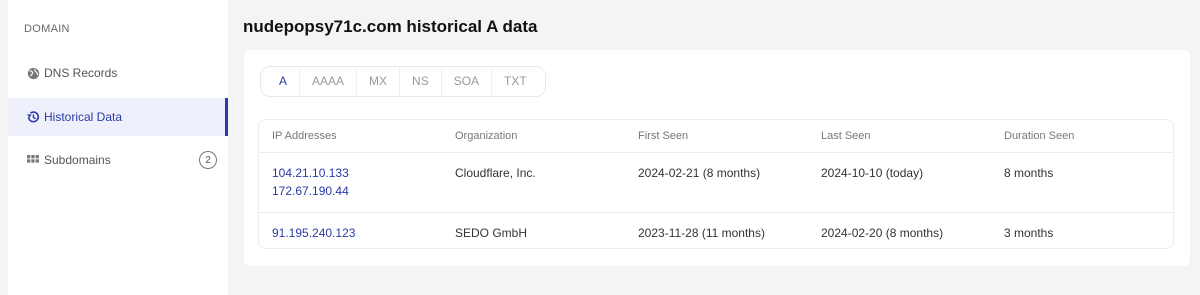 This screenshot has width=1200, height=295. Describe the element at coordinates (533, 136) in the screenshot. I see `header-organization: Organization` at that location.